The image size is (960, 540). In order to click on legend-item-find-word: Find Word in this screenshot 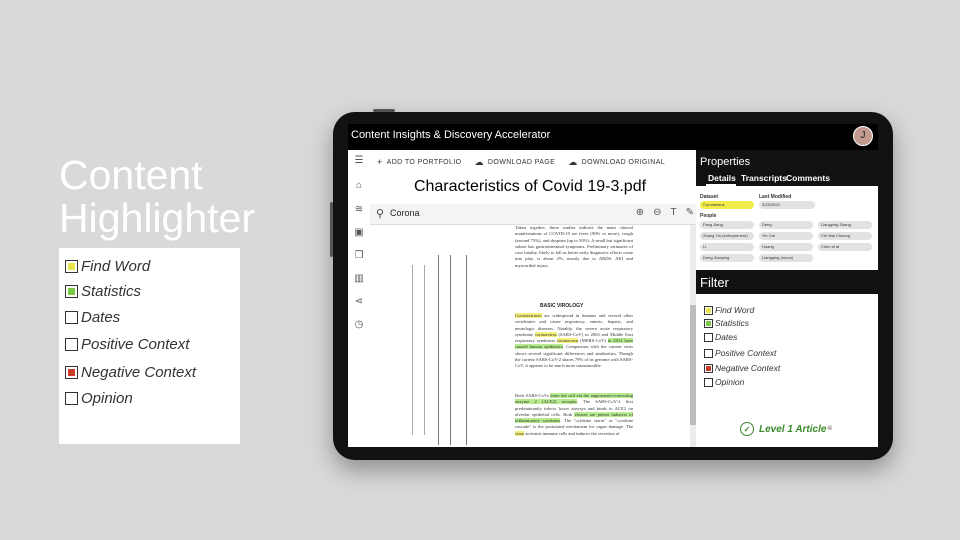, I will do `click(107, 266)`.